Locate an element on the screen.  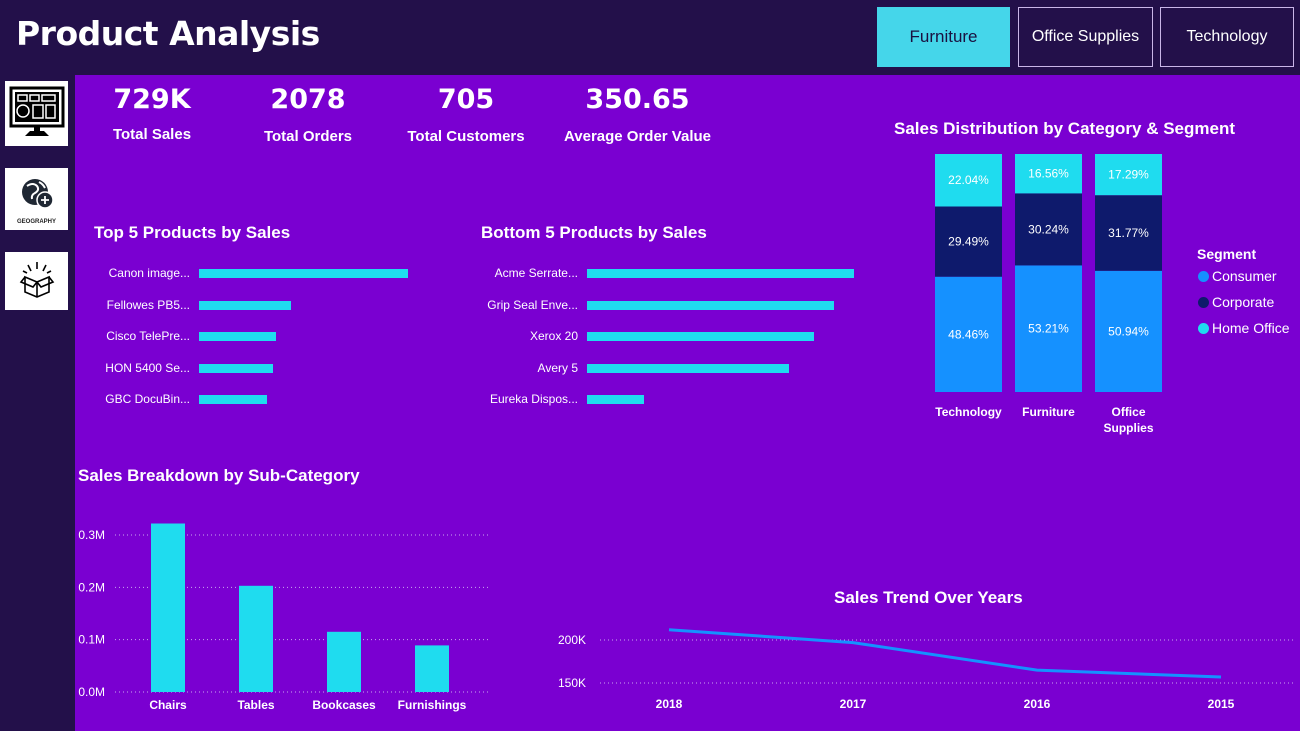
legend-corporate: Corporate is located at coordinates (1236, 302).